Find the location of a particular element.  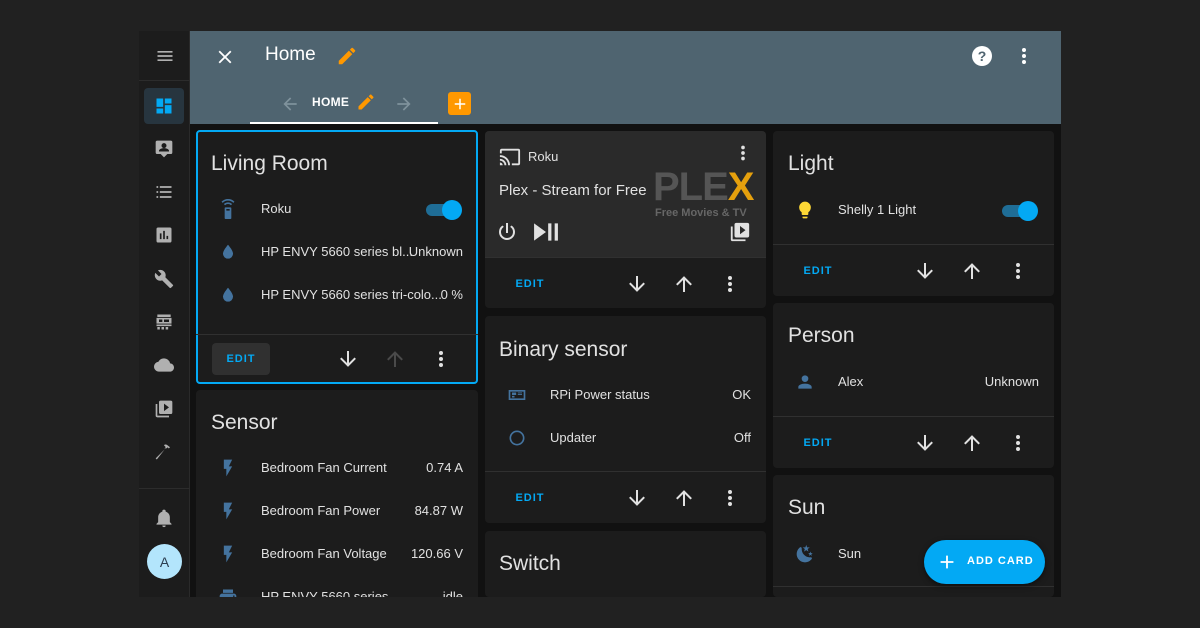

arrow-right-icon is located at coordinates (404, 104).